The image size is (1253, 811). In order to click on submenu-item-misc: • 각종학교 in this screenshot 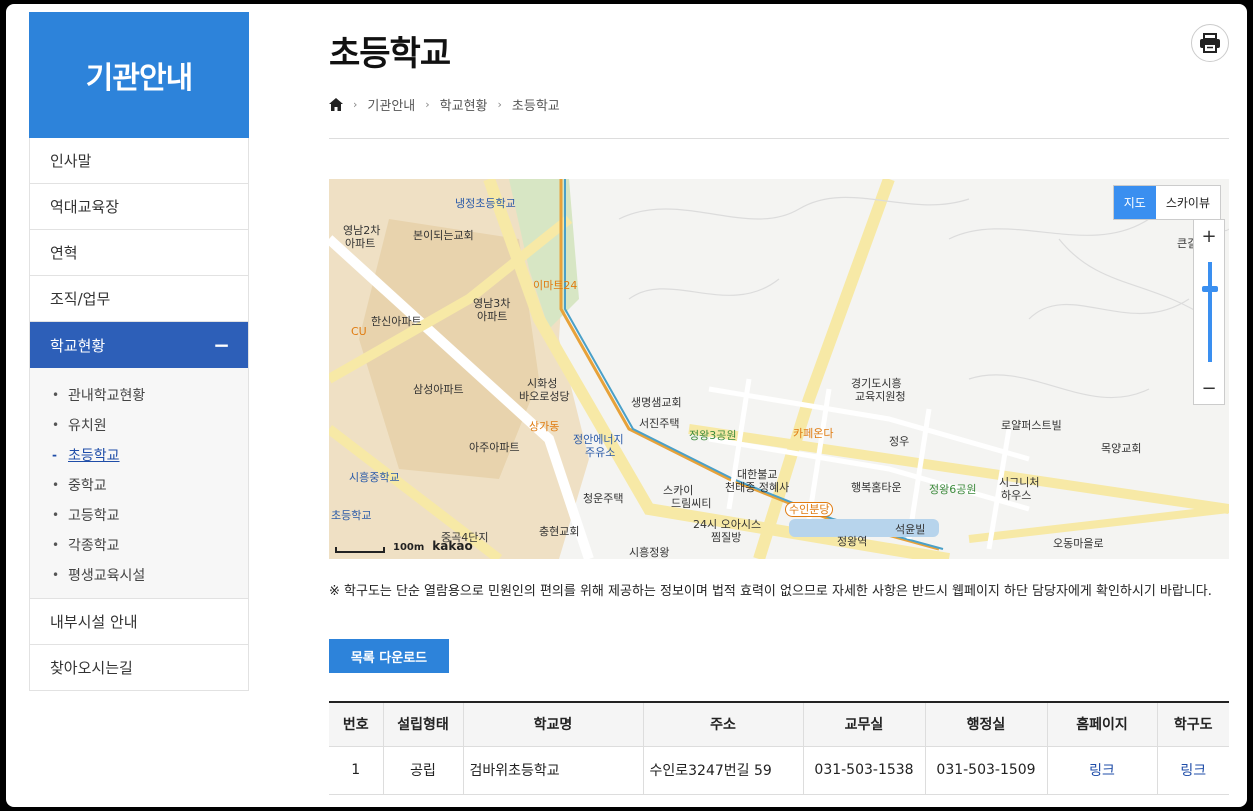, I will do `click(139, 545)`.